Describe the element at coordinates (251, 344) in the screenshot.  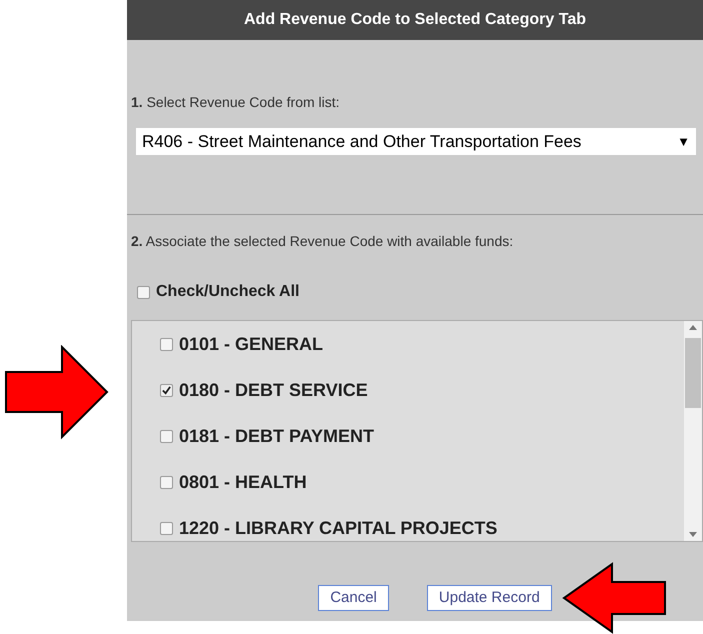
I see `fund-label: 0101 - GENERAL` at that location.